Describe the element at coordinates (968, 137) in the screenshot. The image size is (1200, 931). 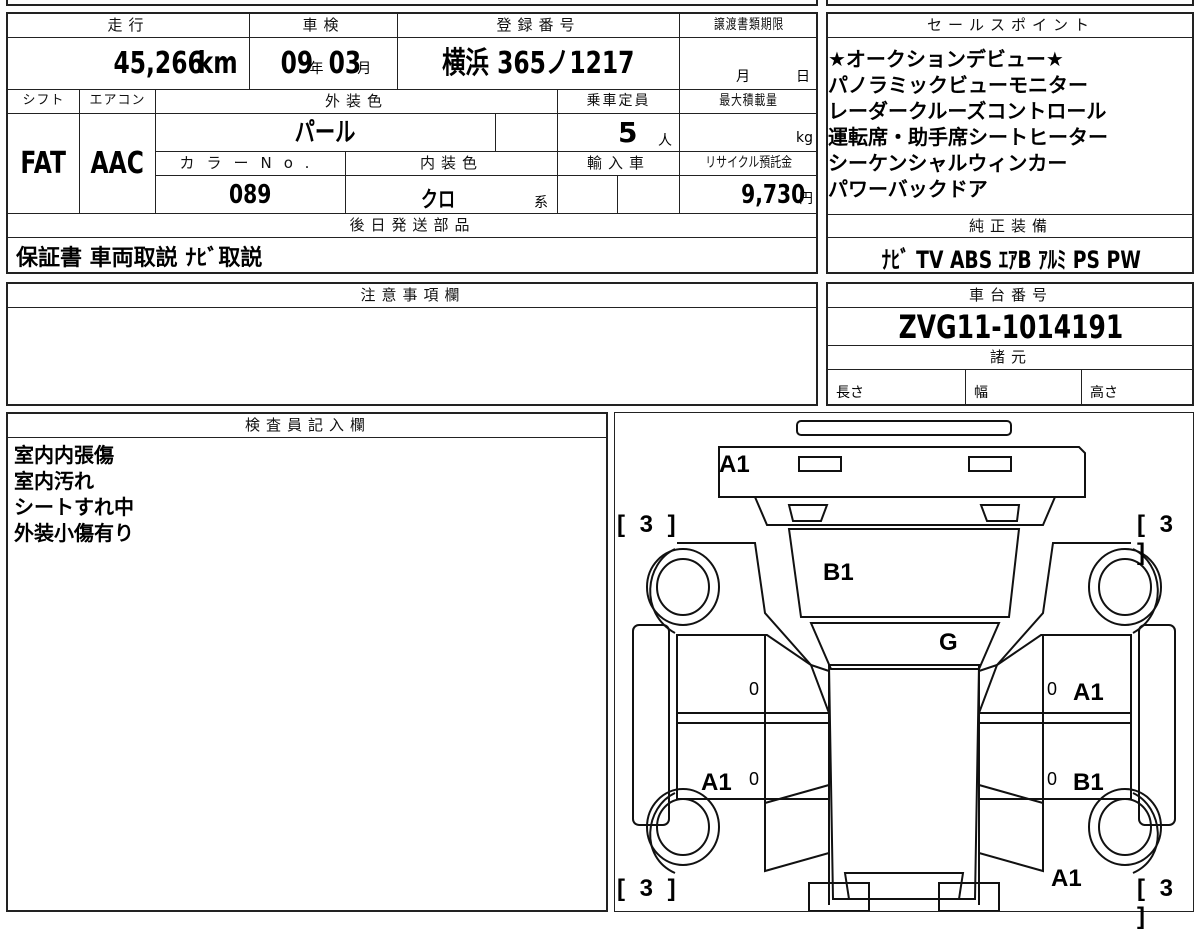
I see `sales-point-item: 運転席・助手席シートヒーター` at that location.